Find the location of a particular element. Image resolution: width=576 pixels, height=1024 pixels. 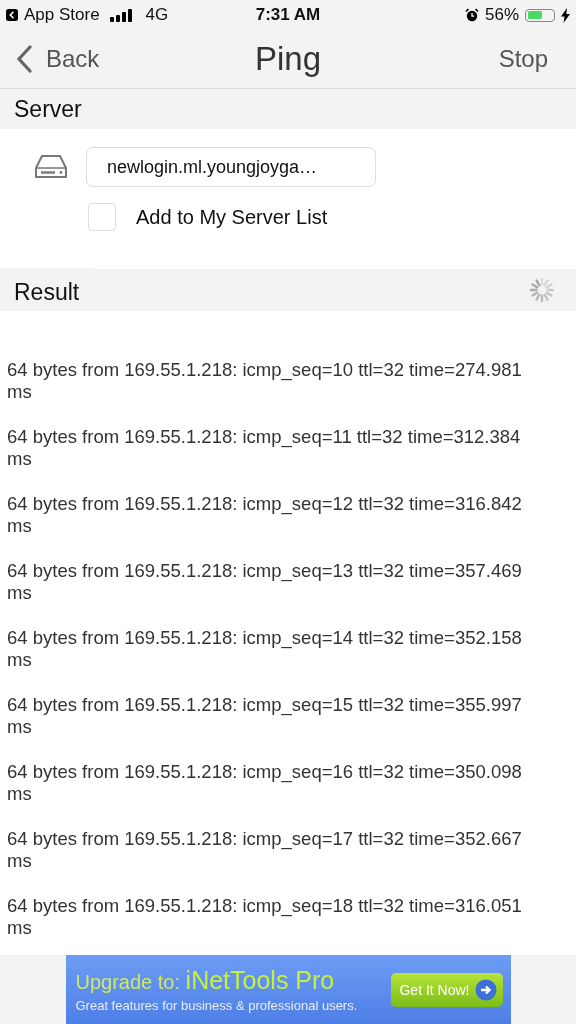

battery-percent: 56% is located at coordinates (501, 15).